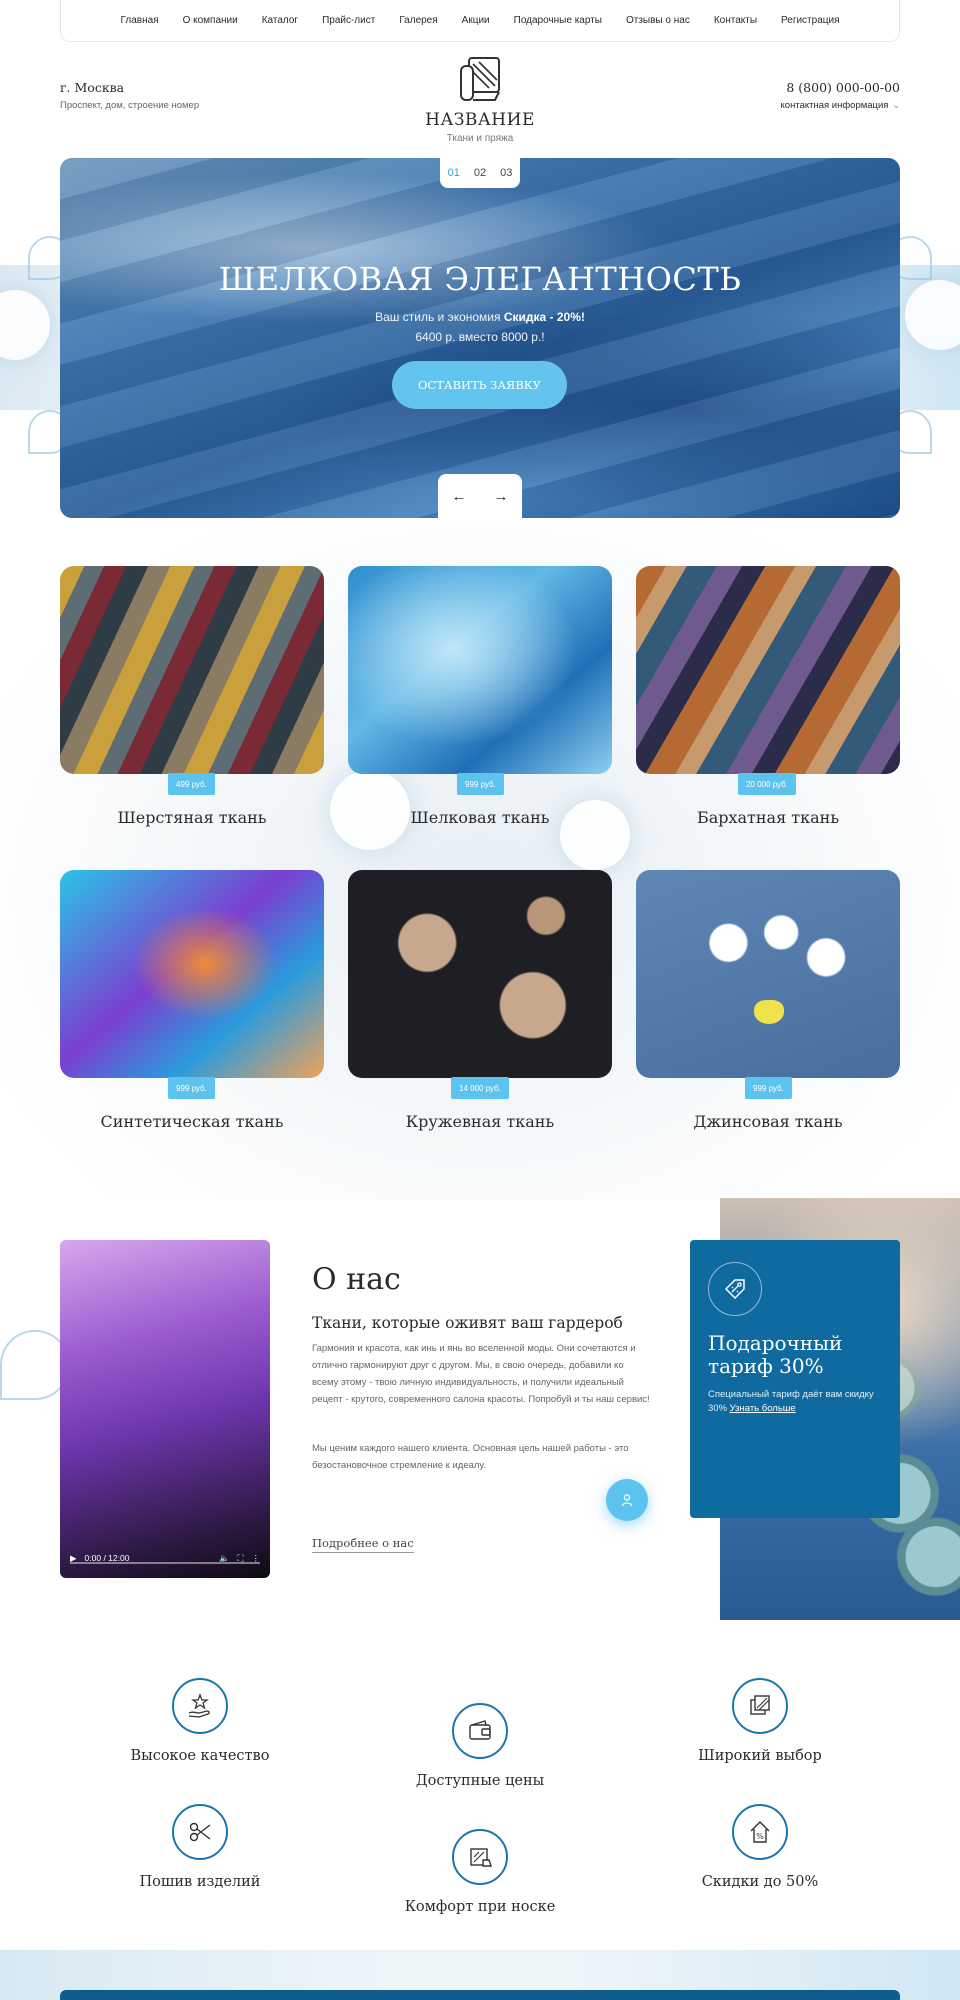 The height and width of the screenshot is (2000, 960). Describe the element at coordinates (140, 20) in the screenshot. I see `nav-item-home: Главная` at that location.